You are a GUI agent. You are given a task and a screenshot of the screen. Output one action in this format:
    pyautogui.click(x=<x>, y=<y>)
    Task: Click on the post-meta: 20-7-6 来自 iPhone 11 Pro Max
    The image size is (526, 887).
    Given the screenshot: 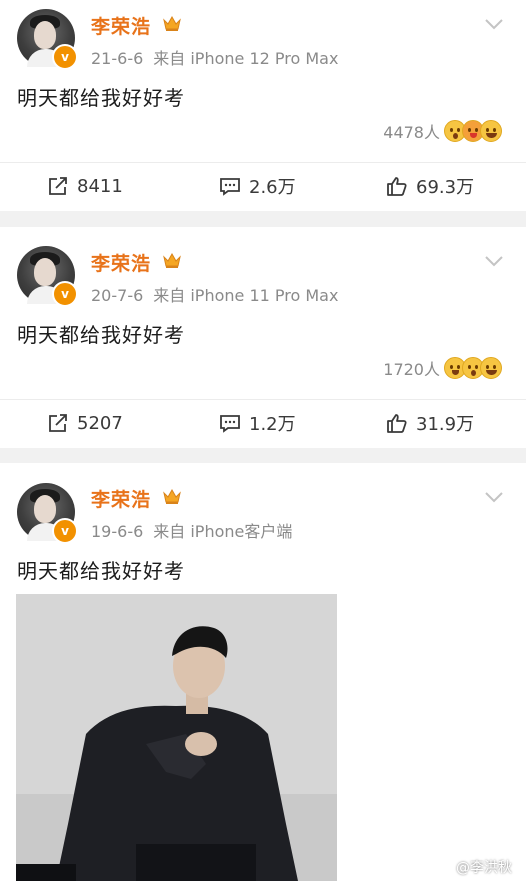 What is the action you would take?
    pyautogui.click(x=214, y=294)
    